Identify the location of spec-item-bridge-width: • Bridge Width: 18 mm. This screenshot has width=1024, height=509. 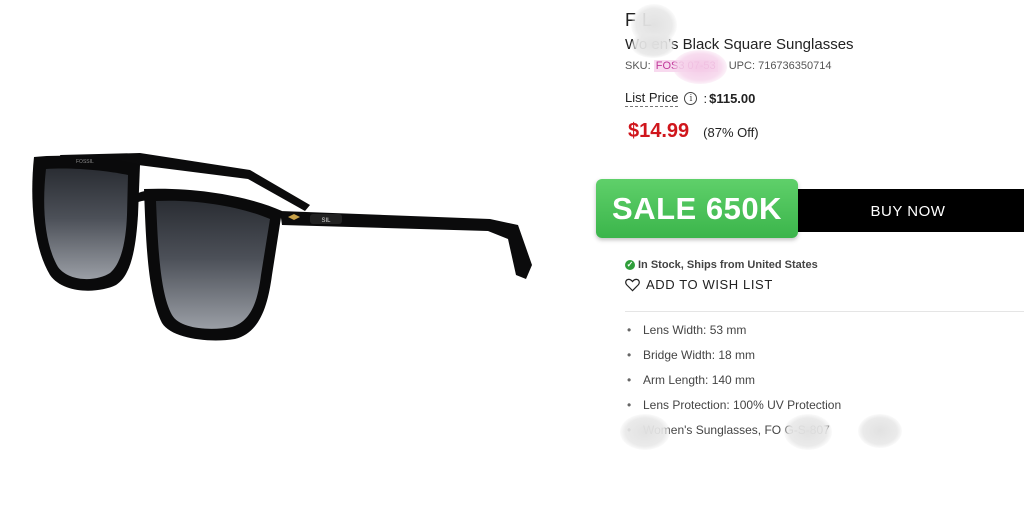
(733, 357).